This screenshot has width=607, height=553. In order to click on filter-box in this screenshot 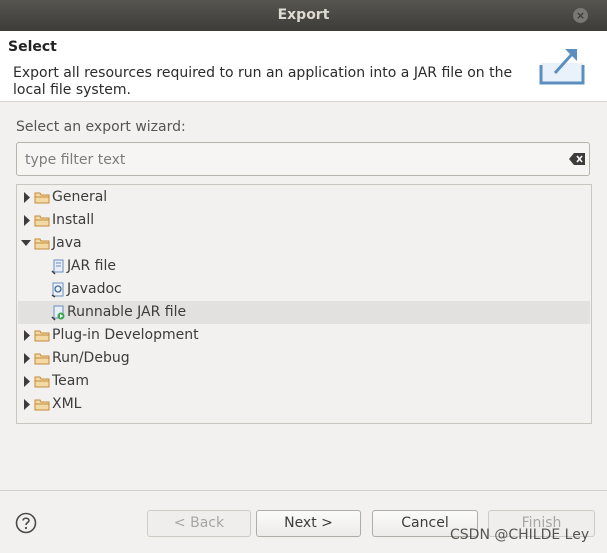, I will do `click(303, 159)`.